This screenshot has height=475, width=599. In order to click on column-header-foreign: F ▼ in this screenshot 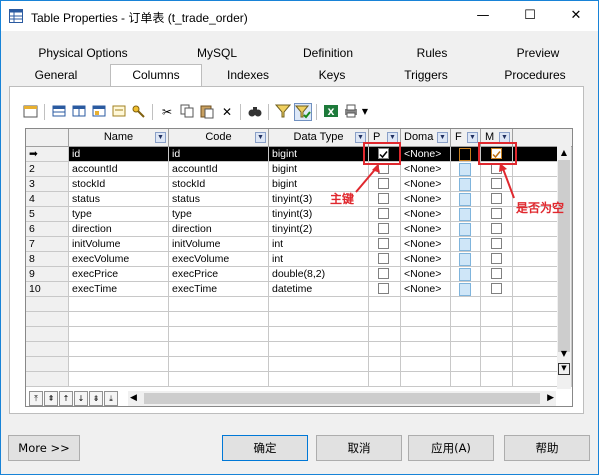, I will do `click(466, 138)`.